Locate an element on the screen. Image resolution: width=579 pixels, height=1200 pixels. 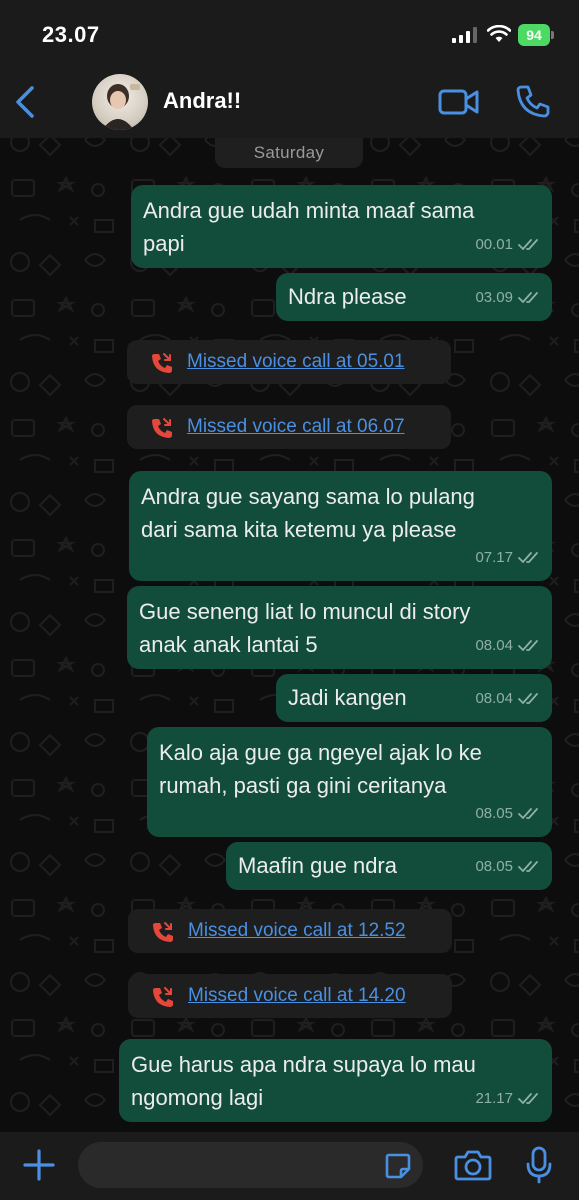
message-text-line: Andra gue udah minta maaf sama is located at coordinates (309, 210).